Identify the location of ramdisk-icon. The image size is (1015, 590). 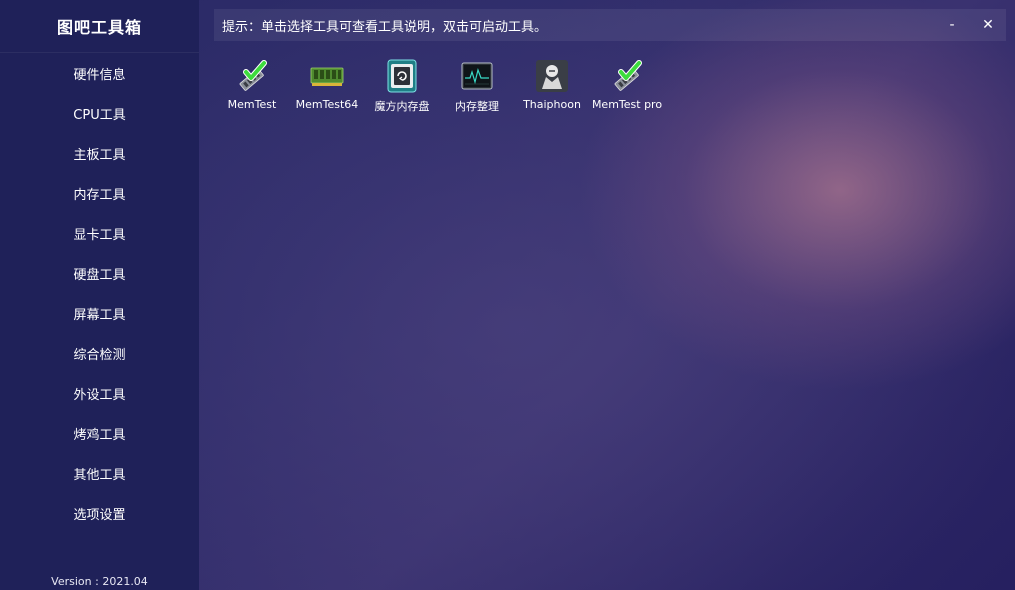
(402, 76).